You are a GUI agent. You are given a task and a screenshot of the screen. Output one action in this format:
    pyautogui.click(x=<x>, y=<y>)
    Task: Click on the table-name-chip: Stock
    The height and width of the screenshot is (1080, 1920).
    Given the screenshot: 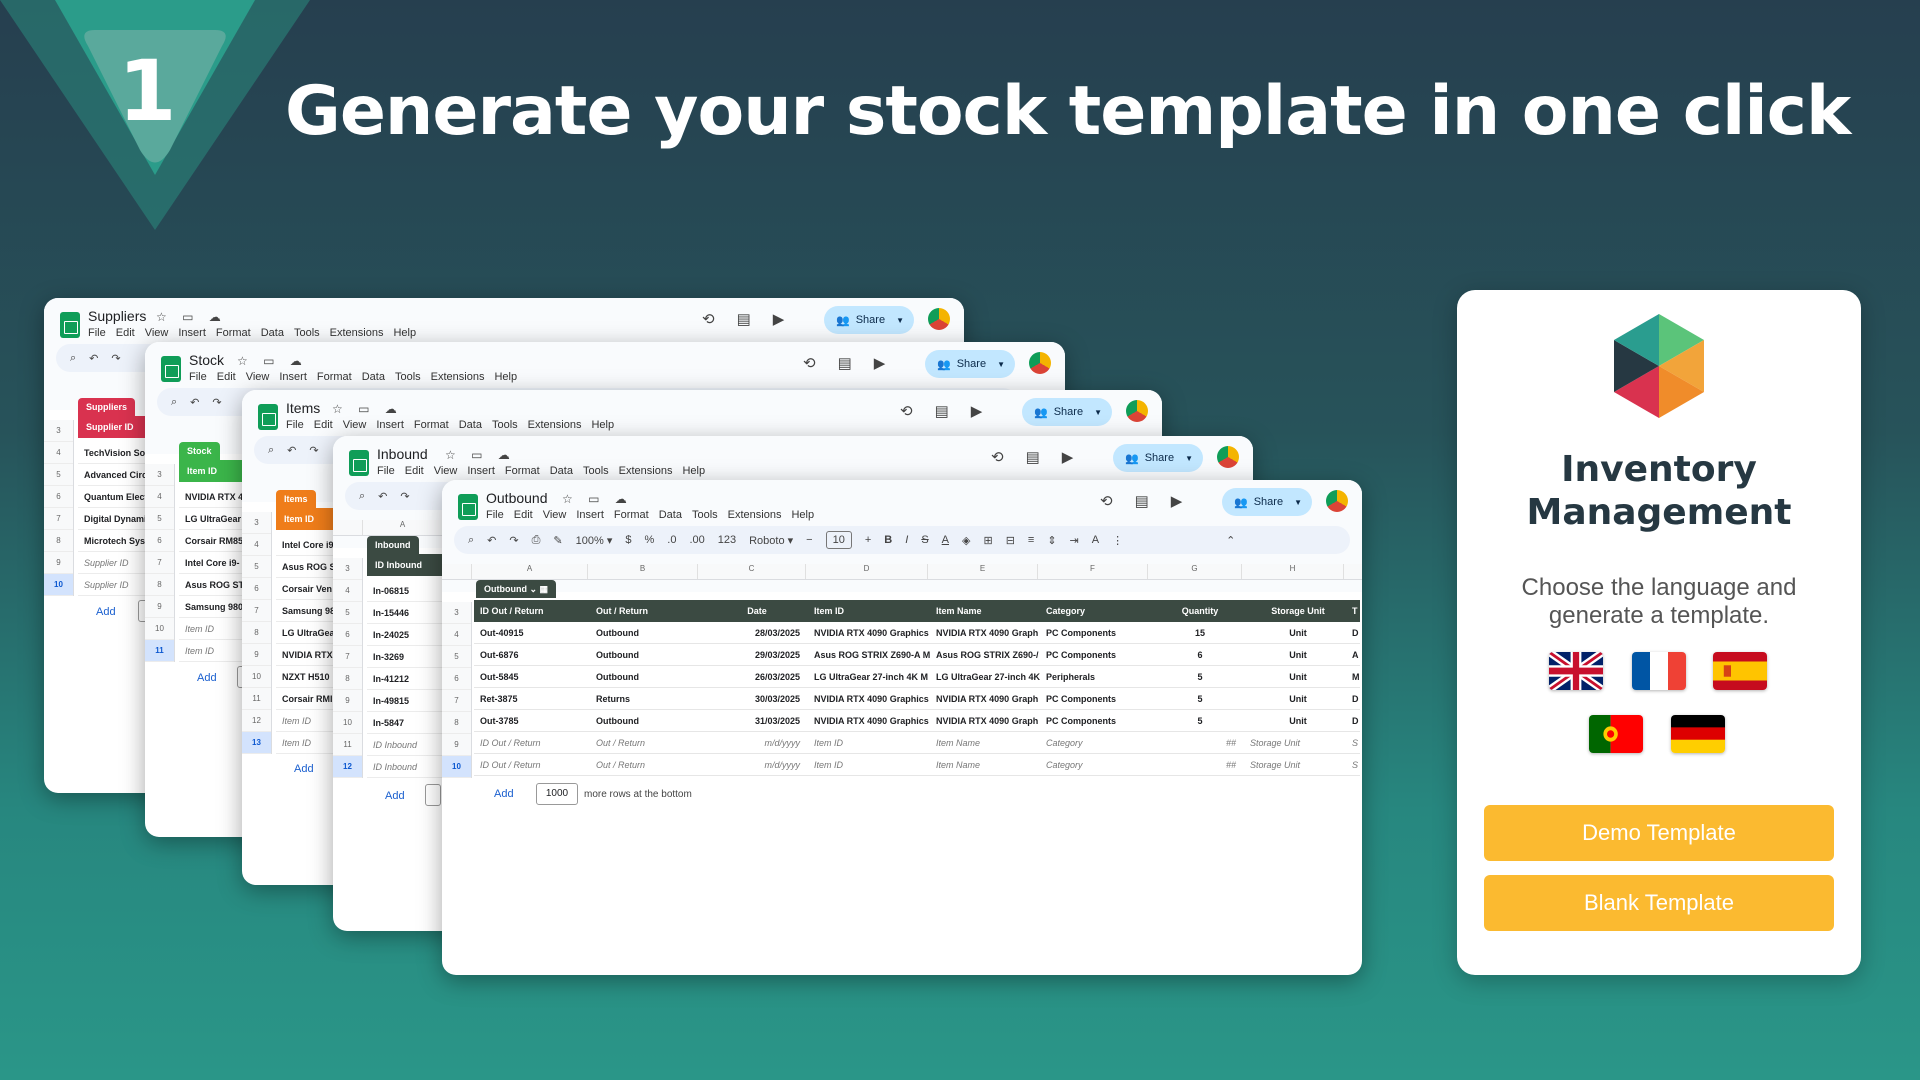 What is the action you would take?
    pyautogui.click(x=199, y=451)
    